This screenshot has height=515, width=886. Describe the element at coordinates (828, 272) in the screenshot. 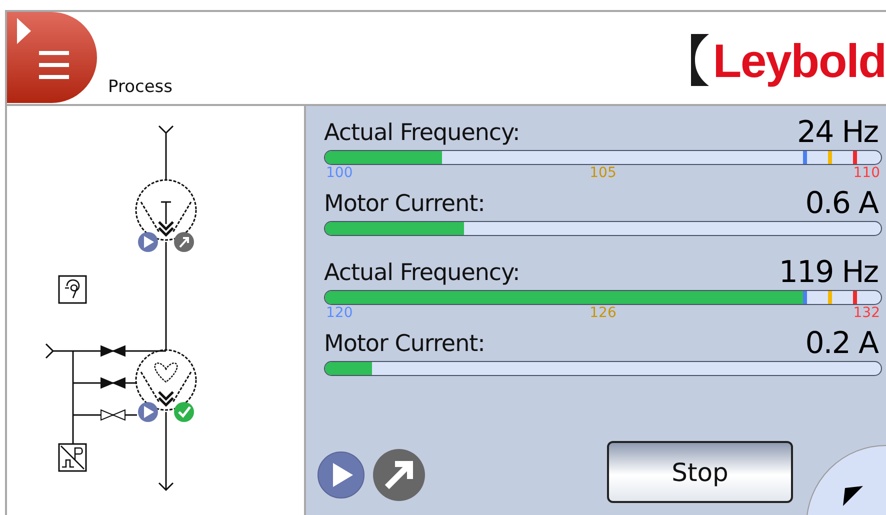

I see `reading-value: 119 Hz` at that location.